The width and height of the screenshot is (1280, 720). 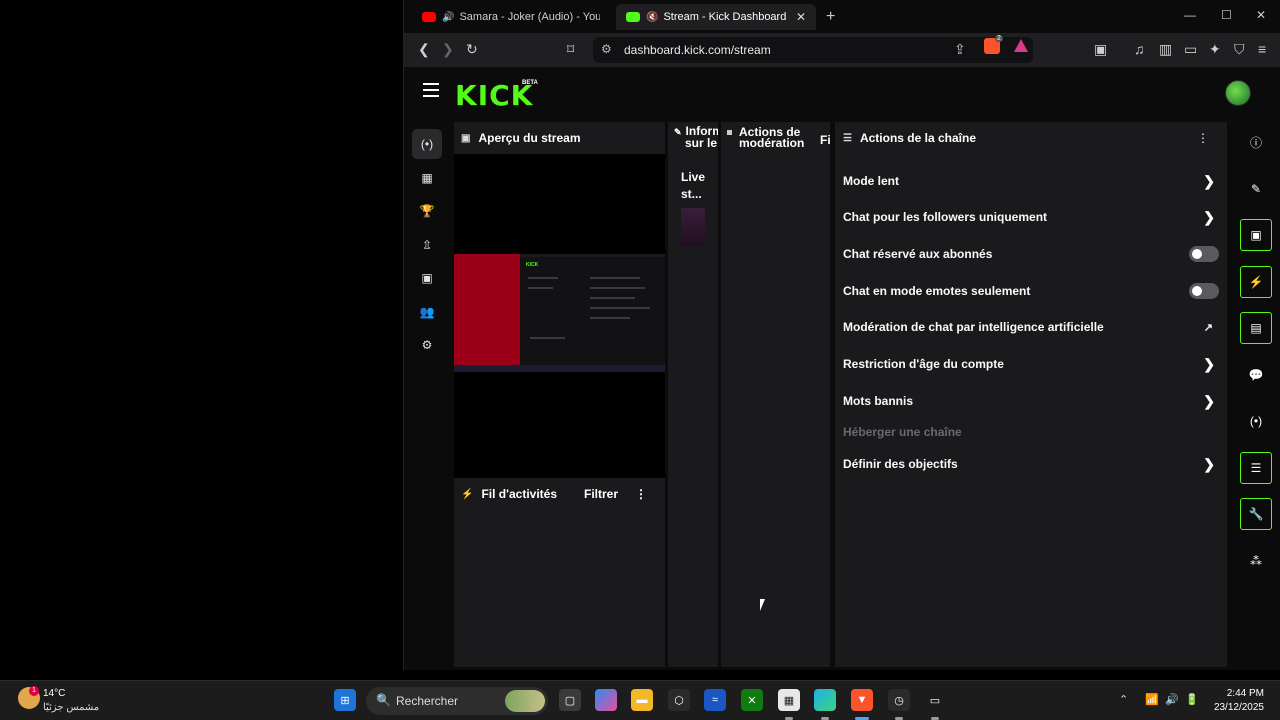 What do you see at coordinates (1256, 375) in the screenshot?
I see `chat-icon: 💬` at bounding box center [1256, 375].